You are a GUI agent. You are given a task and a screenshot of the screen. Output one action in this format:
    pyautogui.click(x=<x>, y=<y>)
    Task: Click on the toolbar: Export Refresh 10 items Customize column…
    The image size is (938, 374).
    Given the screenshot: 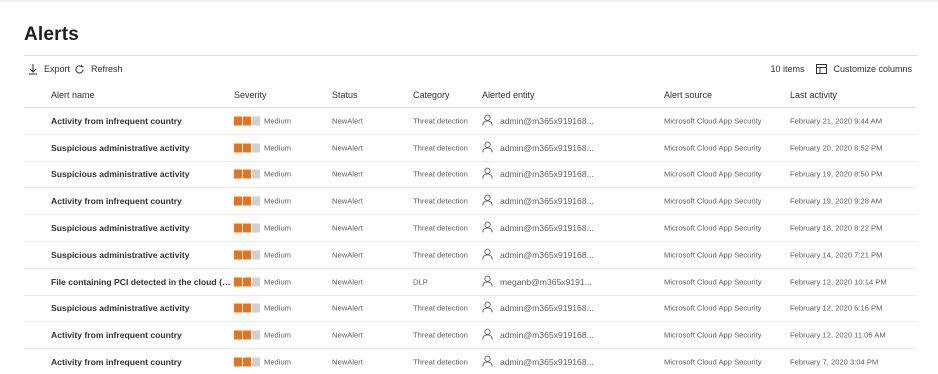 What is the action you would take?
    pyautogui.click(x=468, y=69)
    